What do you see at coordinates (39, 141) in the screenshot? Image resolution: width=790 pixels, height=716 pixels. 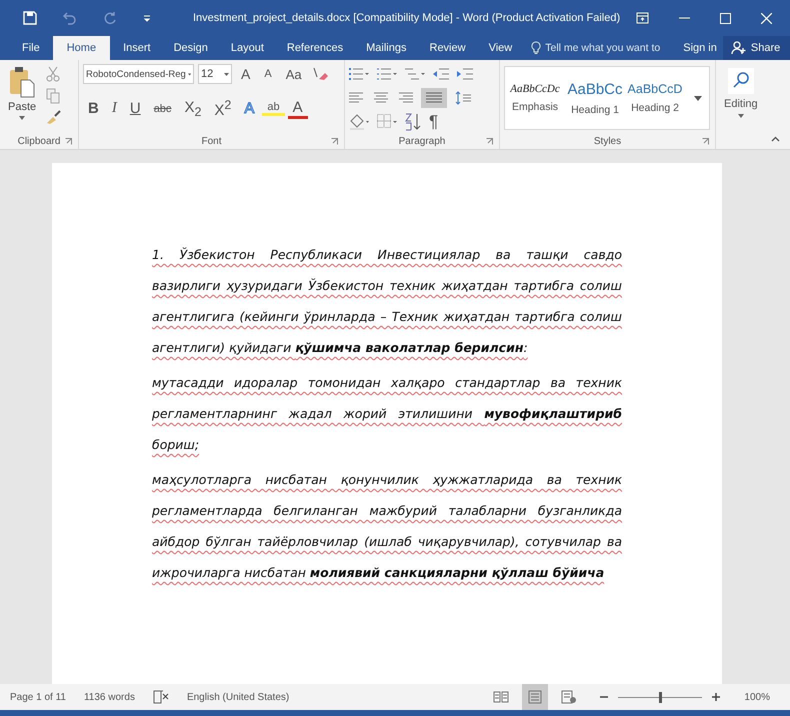 I see `group-label: Clipboard` at bounding box center [39, 141].